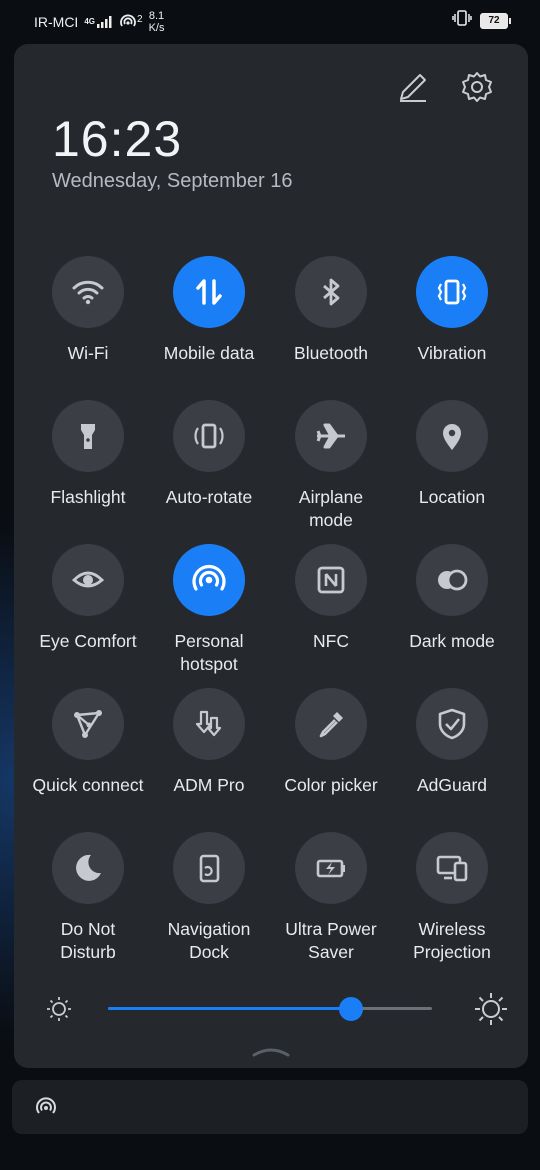 The height and width of the screenshot is (1170, 540). I want to click on dark-mode-icon, so click(452, 580).